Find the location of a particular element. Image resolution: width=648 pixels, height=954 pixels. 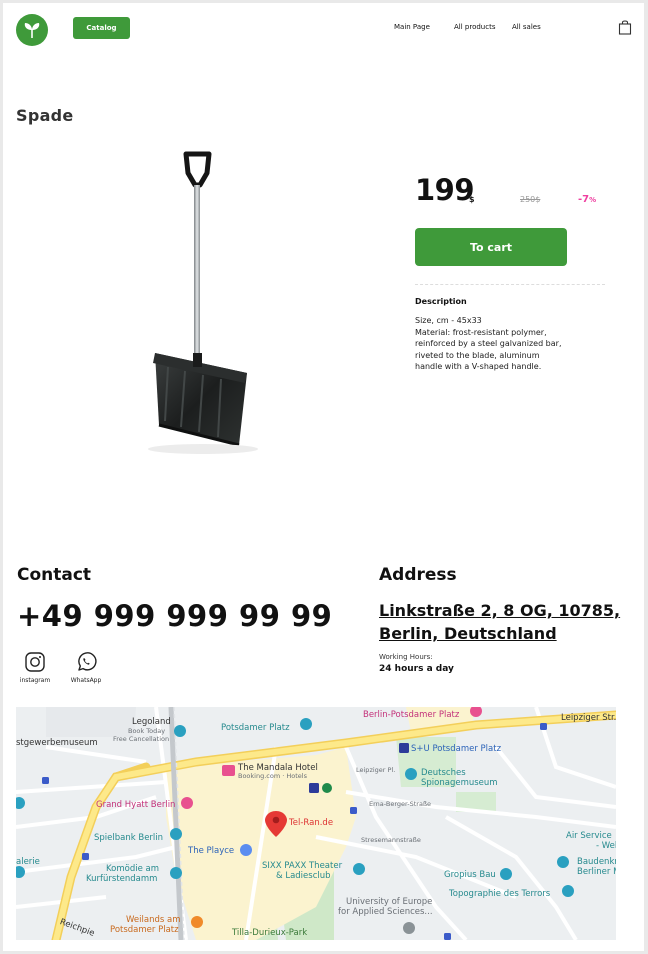

divider is located at coordinates (510, 284).